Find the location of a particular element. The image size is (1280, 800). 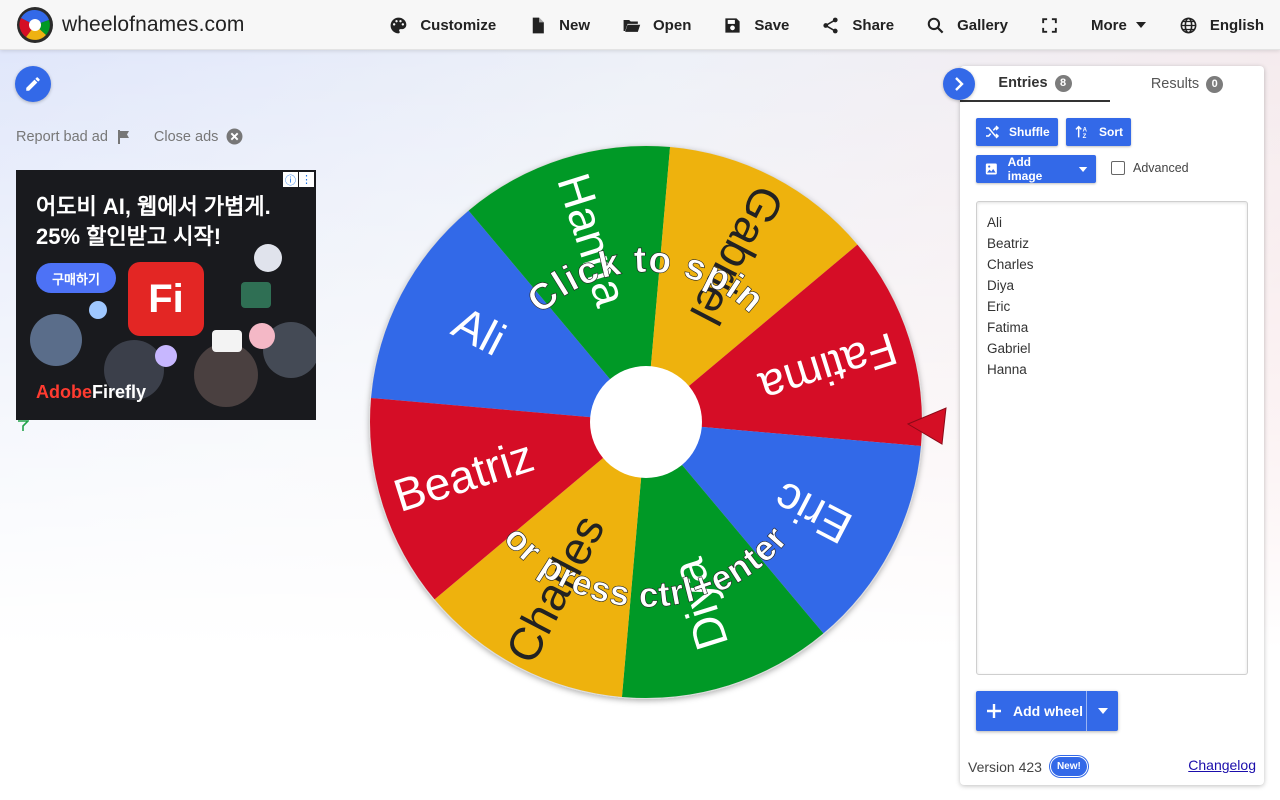

nav-language: English is located at coordinates (1221, 25).